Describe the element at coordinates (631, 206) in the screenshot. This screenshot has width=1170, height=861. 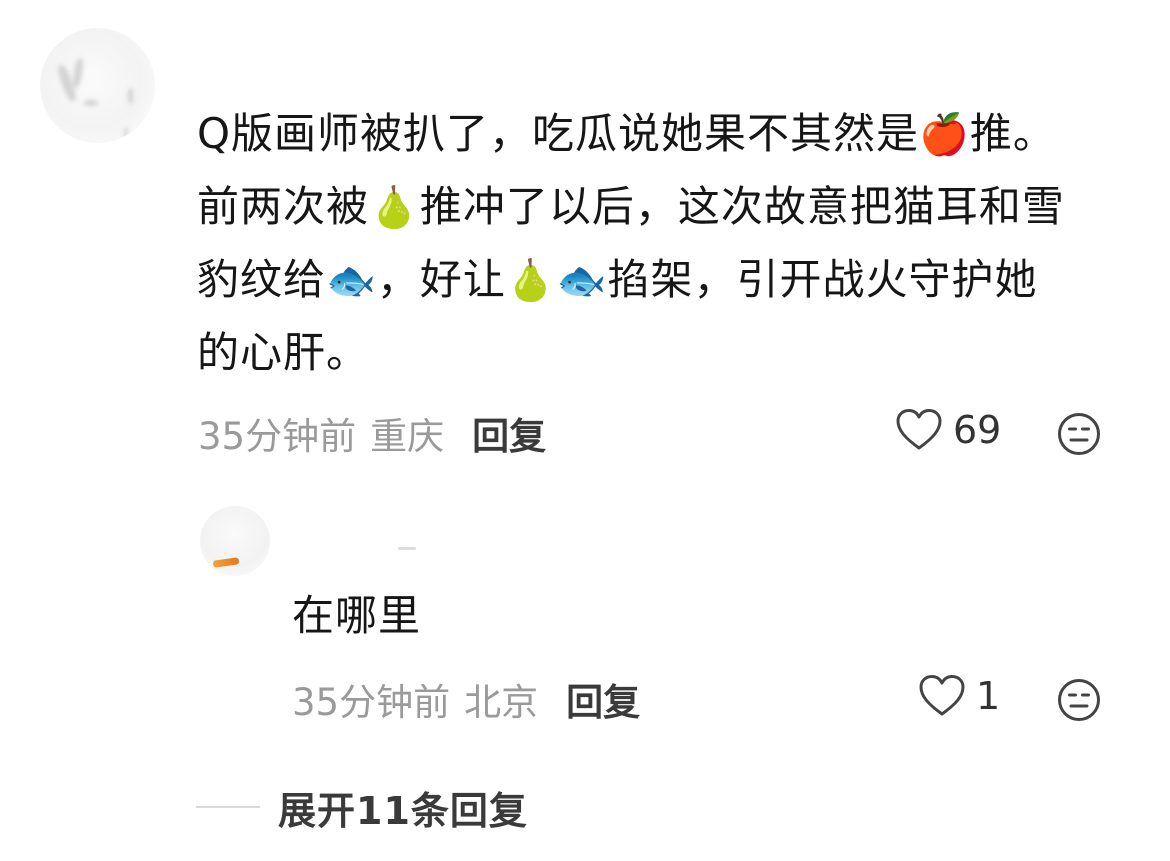
I see `comment-line-2: 前两次被🍐推冲了以后，这次故意把猫耳和雪` at that location.